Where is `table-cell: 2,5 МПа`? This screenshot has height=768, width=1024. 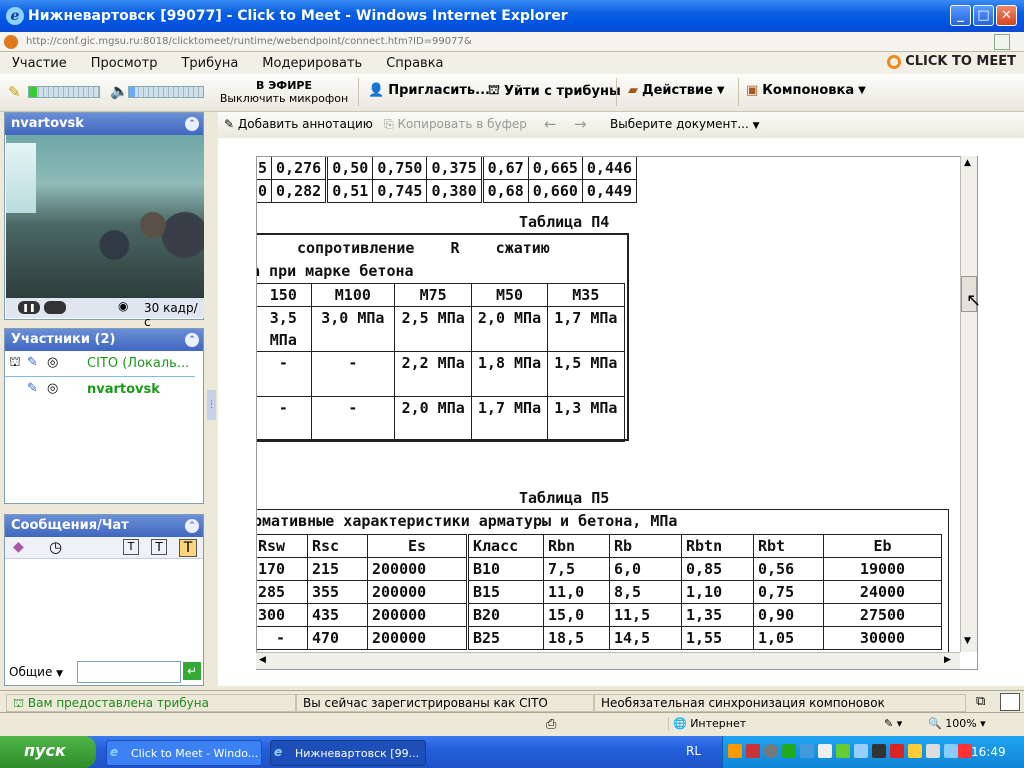
table-cell: 2,5 МПа is located at coordinates (433, 329).